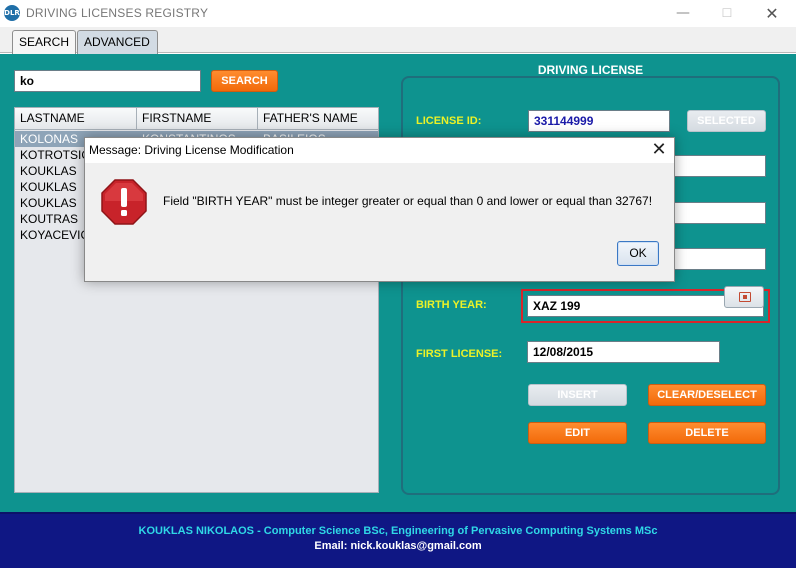 The height and width of the screenshot is (568, 796). I want to click on dialog-close-button: ✕, so click(659, 150).